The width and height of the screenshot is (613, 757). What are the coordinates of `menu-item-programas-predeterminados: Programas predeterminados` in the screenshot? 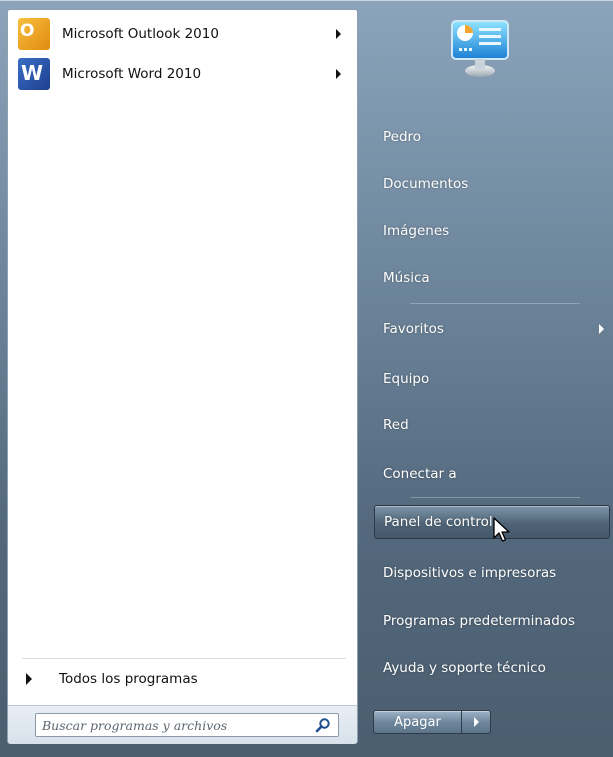 It's located at (492, 621).